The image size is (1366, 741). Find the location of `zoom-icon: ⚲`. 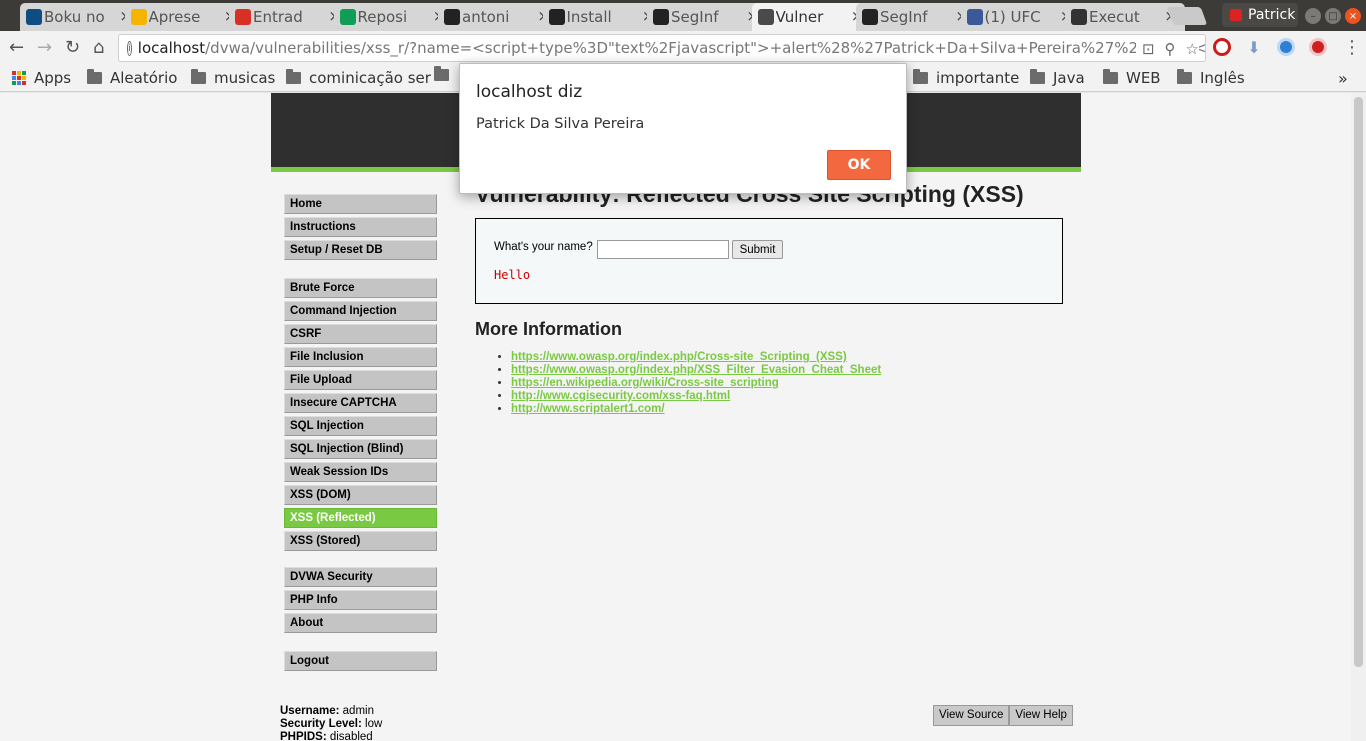

zoom-icon: ⚲ is located at coordinates (1170, 49).